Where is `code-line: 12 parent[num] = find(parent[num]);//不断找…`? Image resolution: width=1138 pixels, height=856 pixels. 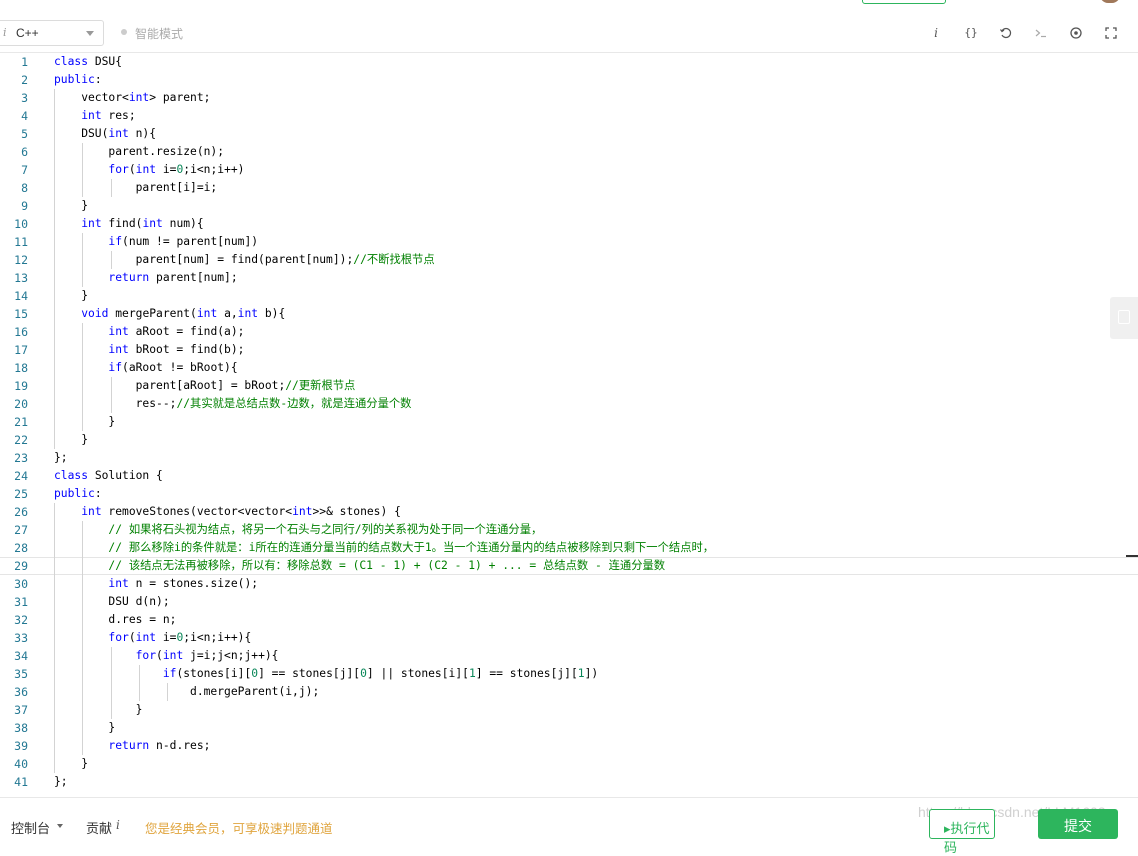 code-line: 12 parent[num] = find(parent[num]);//不断找… is located at coordinates (569, 260).